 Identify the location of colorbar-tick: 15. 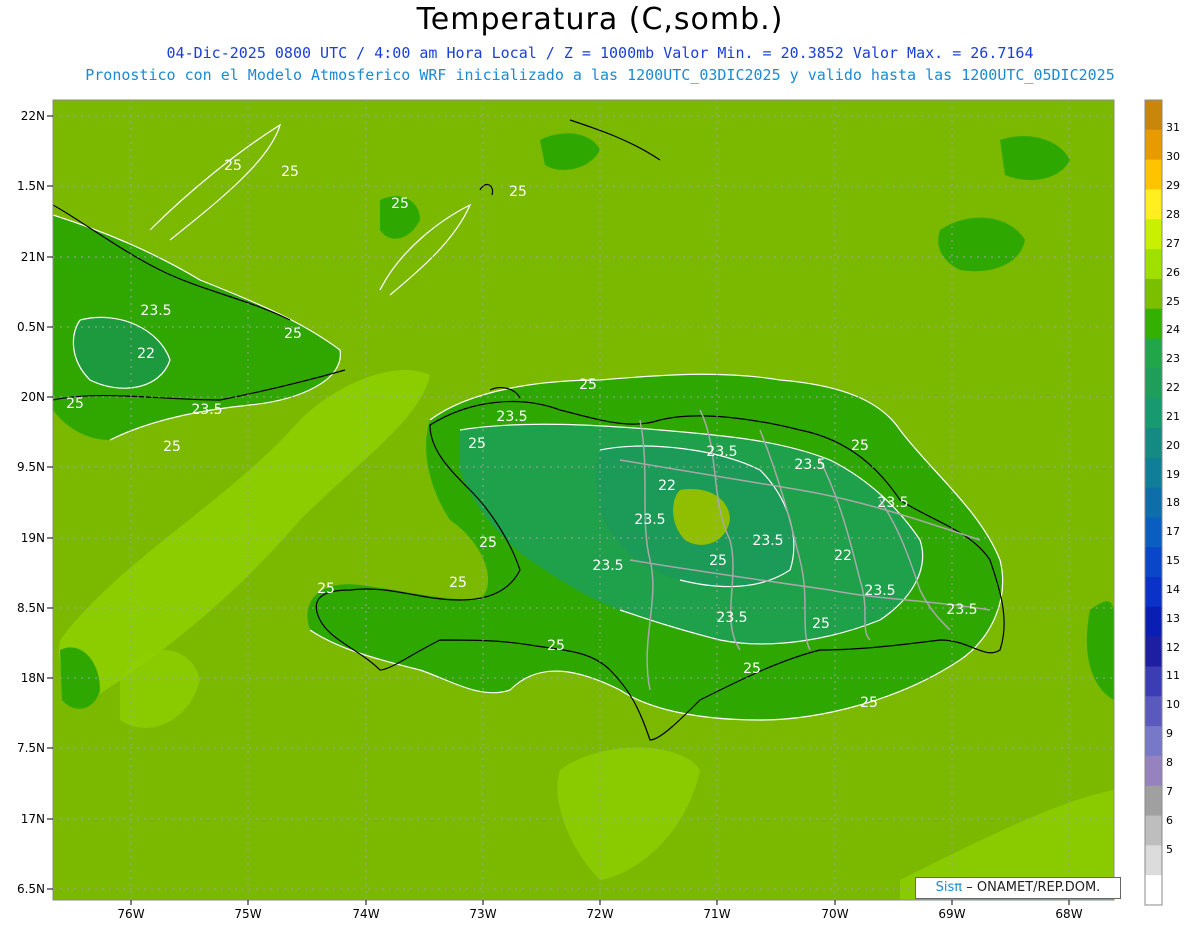
(1173, 560).